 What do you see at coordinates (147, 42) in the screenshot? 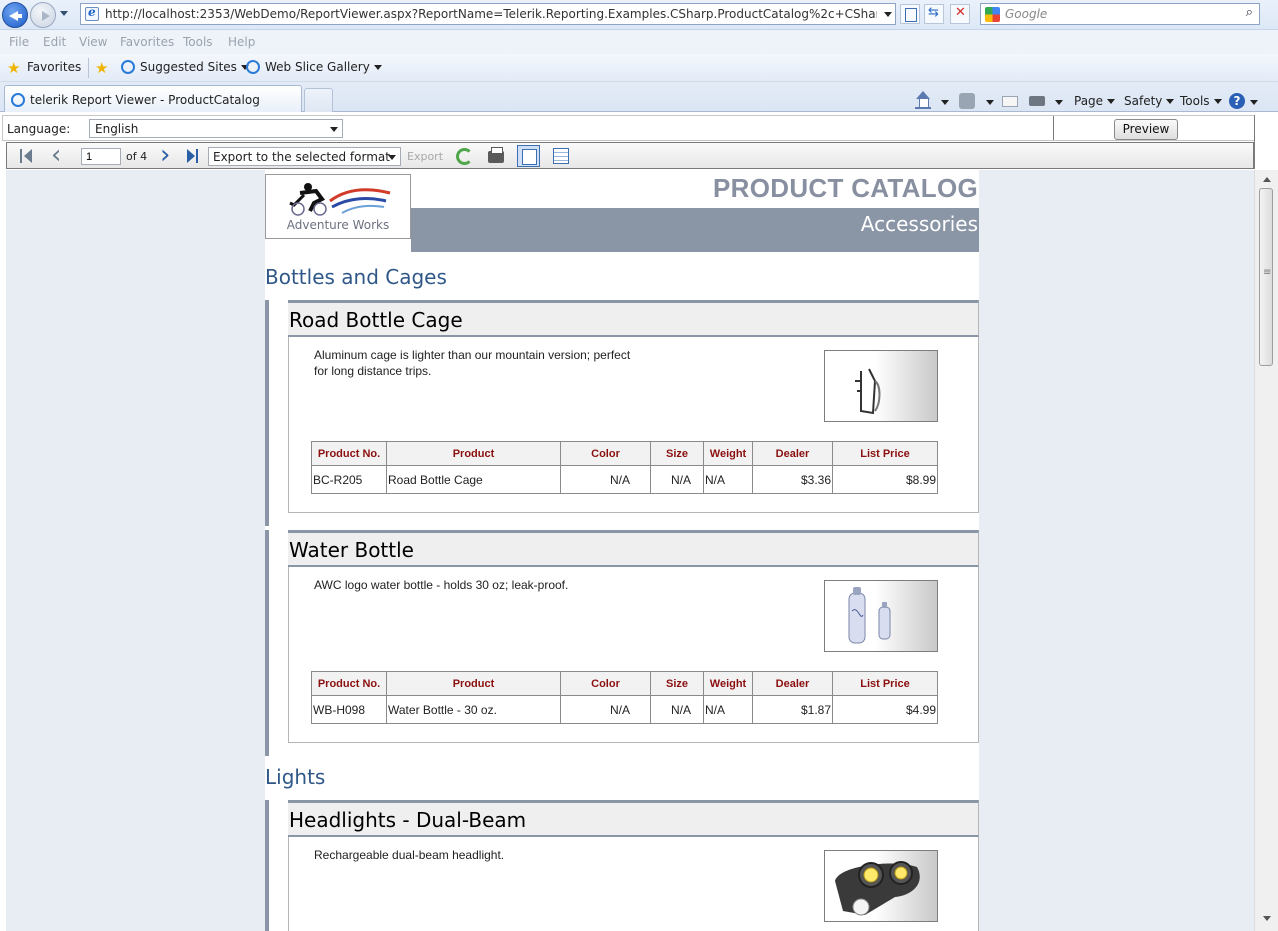
I see `menu-favorites: Favorites` at bounding box center [147, 42].